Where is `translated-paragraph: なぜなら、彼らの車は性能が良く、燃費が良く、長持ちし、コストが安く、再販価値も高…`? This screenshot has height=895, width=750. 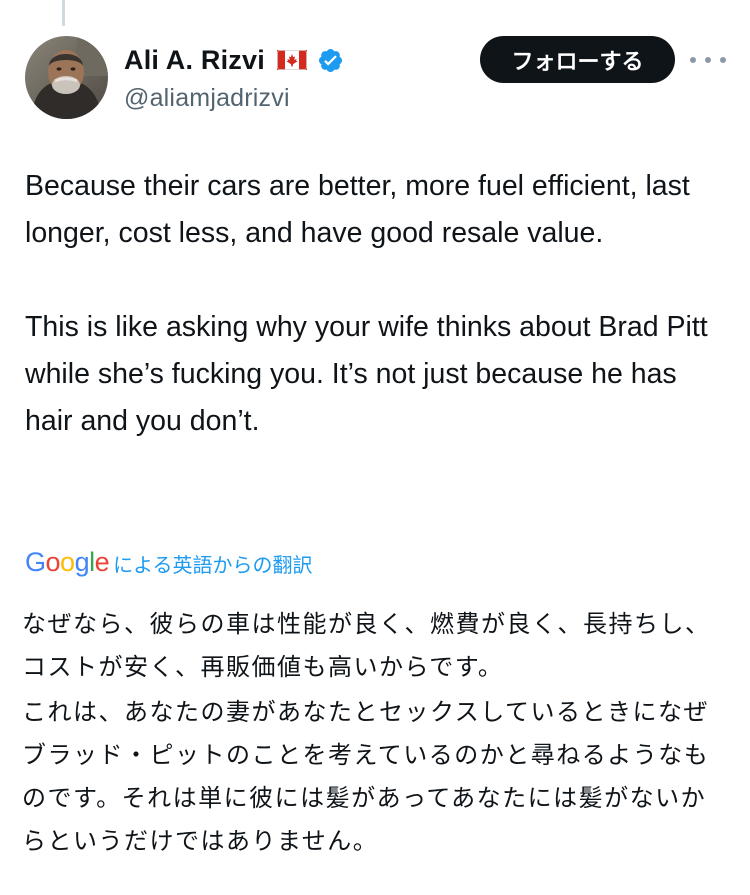
translated-paragraph: なぜなら、彼らの車は性能が良く、燃費が良く、長持ちし、コストが安く、再販価値も高… is located at coordinates (366, 645).